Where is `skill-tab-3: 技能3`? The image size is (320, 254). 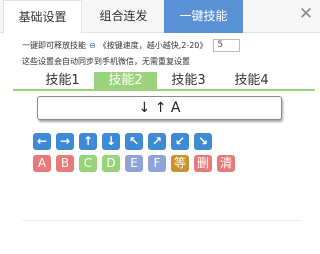
skill-tab-3: 技能3 is located at coordinates (188, 80).